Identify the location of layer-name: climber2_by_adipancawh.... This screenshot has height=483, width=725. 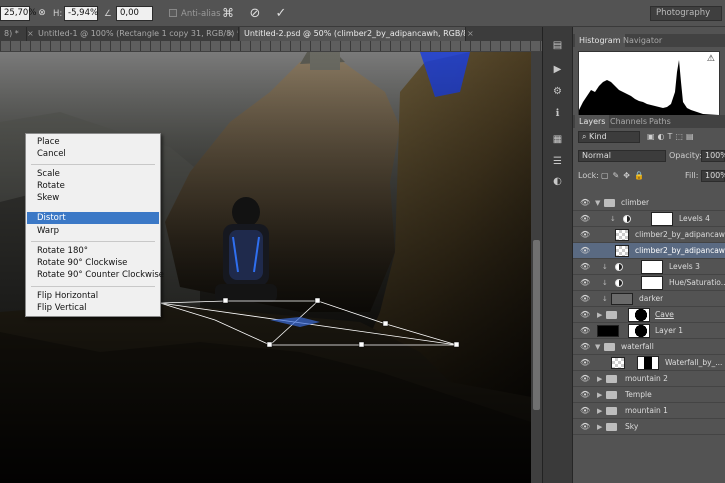
(680, 234).